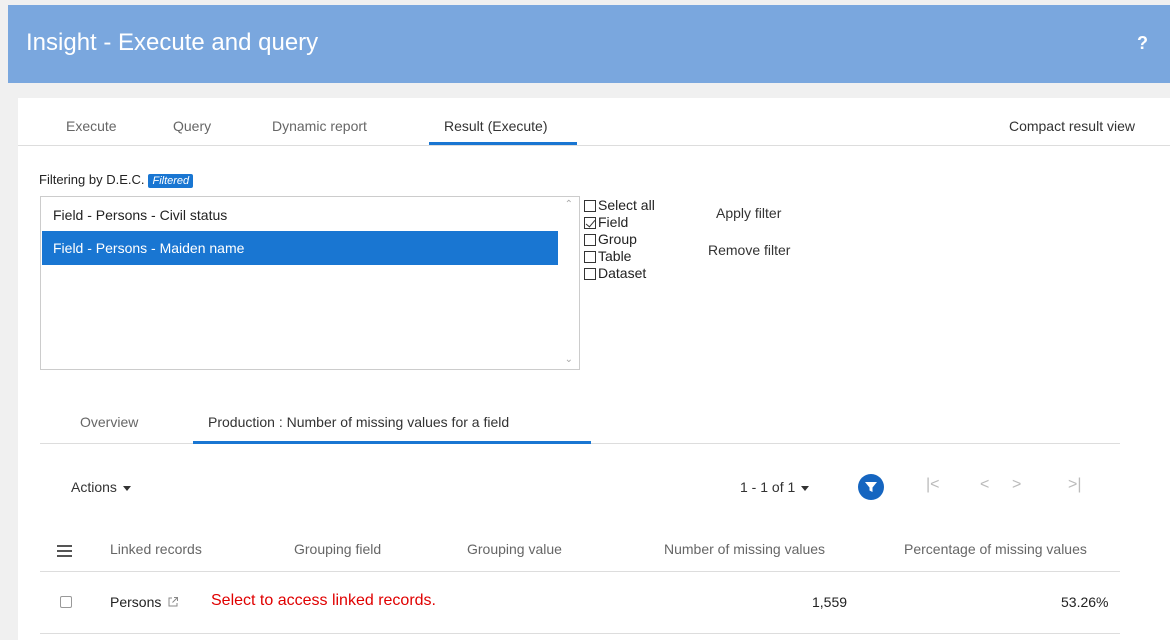 The width and height of the screenshot is (1170, 640). I want to click on checkbox-dataset: Dataset, so click(619, 273).